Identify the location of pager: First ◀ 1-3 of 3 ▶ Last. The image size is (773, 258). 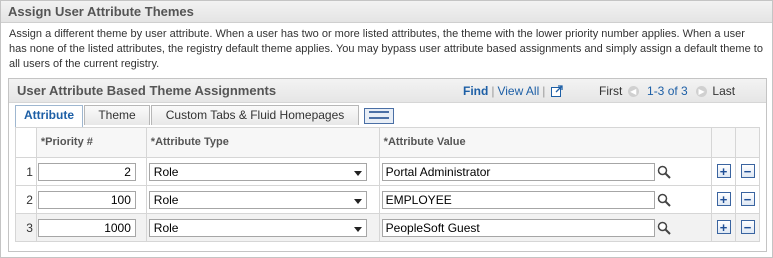
(667, 91).